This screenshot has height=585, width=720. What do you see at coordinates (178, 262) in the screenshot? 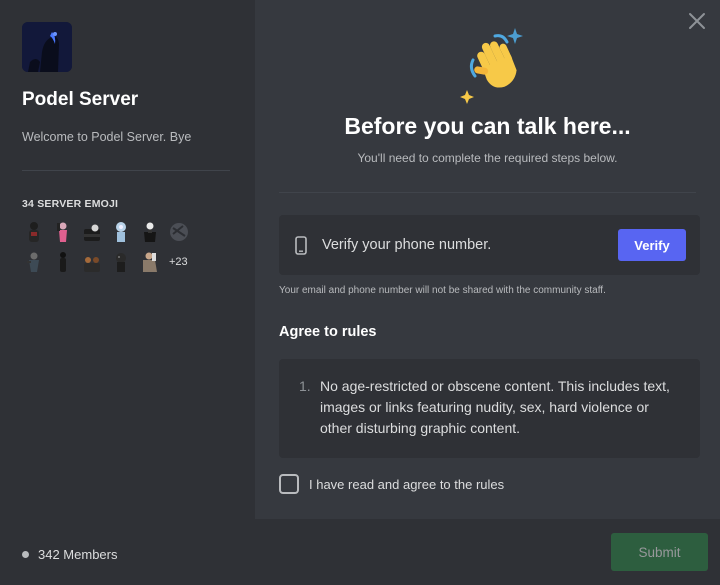
I see `more-emoji-count: +23` at bounding box center [178, 262].